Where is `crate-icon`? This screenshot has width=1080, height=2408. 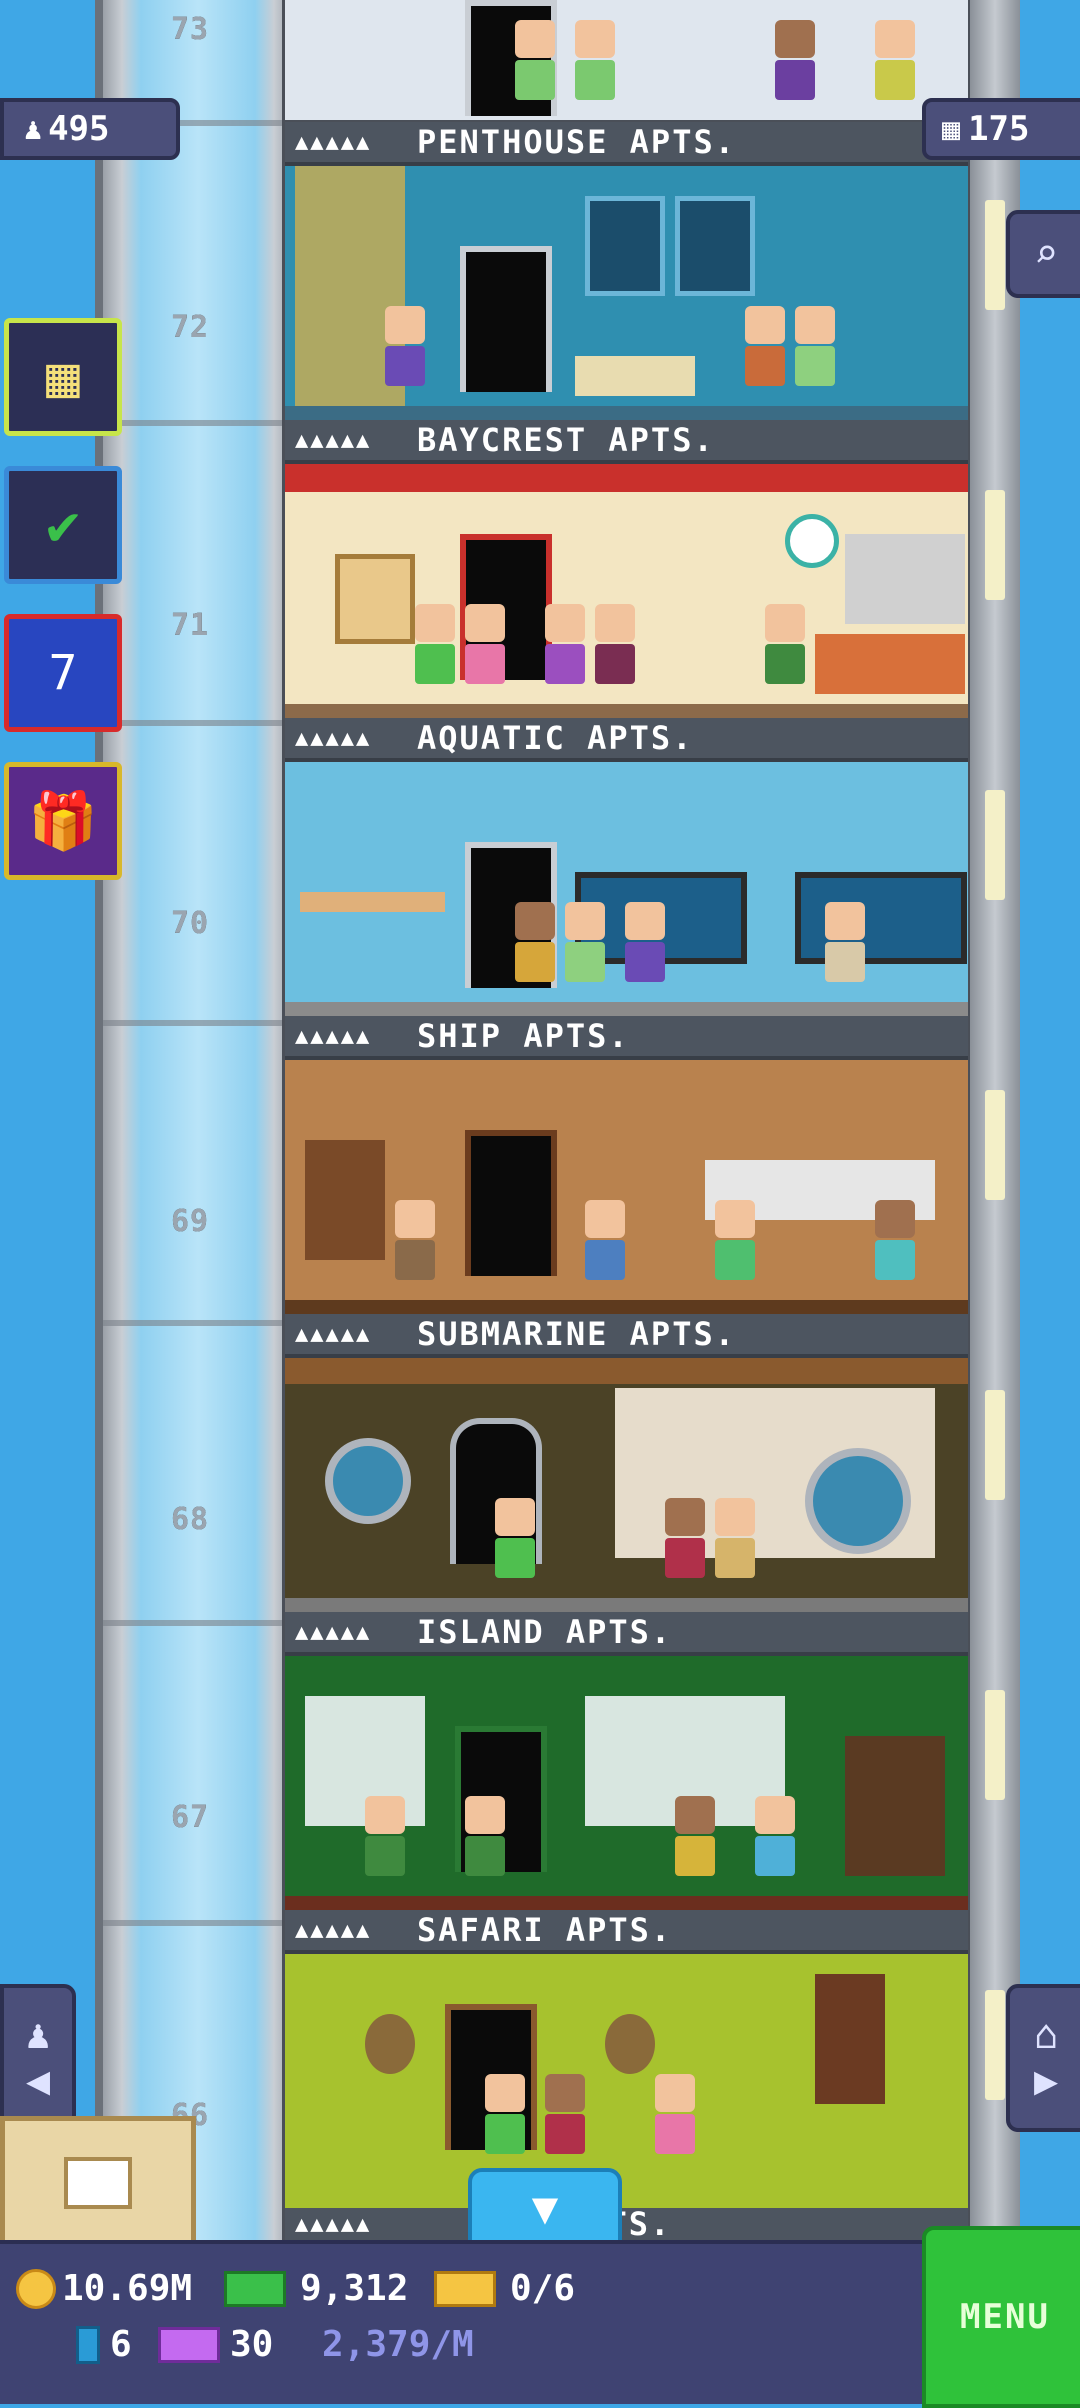 crate-icon is located at coordinates (98, 2183).